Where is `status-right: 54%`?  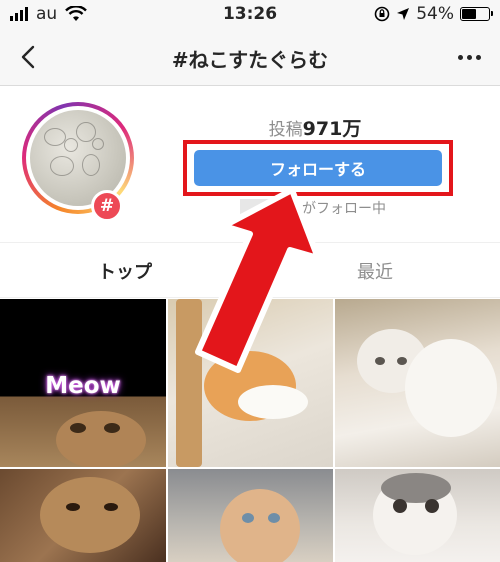 status-right: 54% is located at coordinates (433, 14).